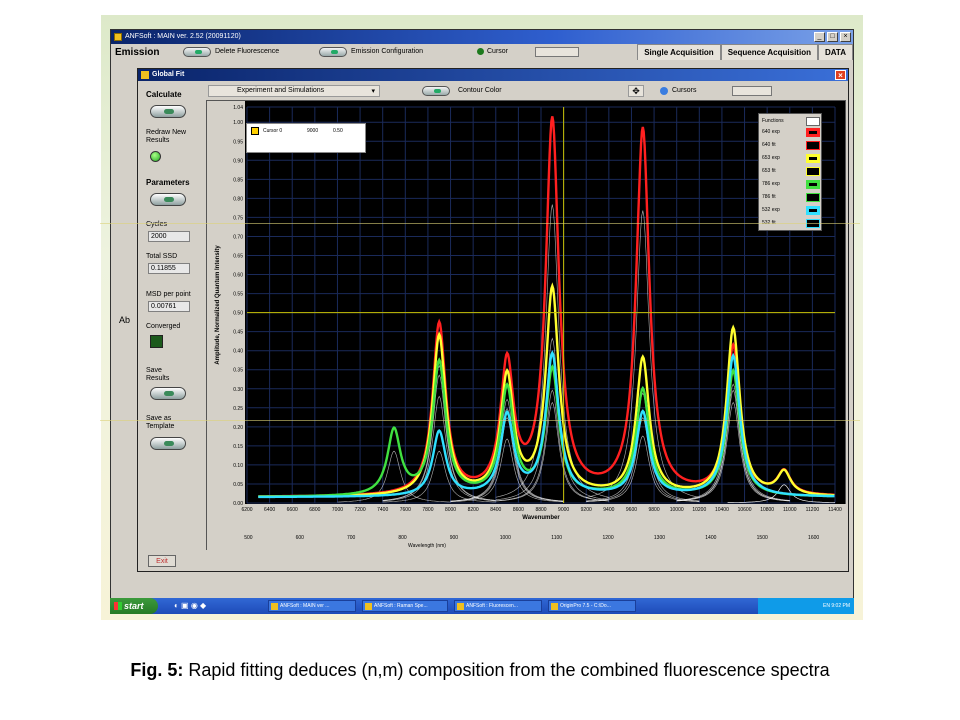 The width and height of the screenshot is (960, 720). Describe the element at coordinates (162, 256) in the screenshot. I see `total-ssd-label: Total SSD` at that location.